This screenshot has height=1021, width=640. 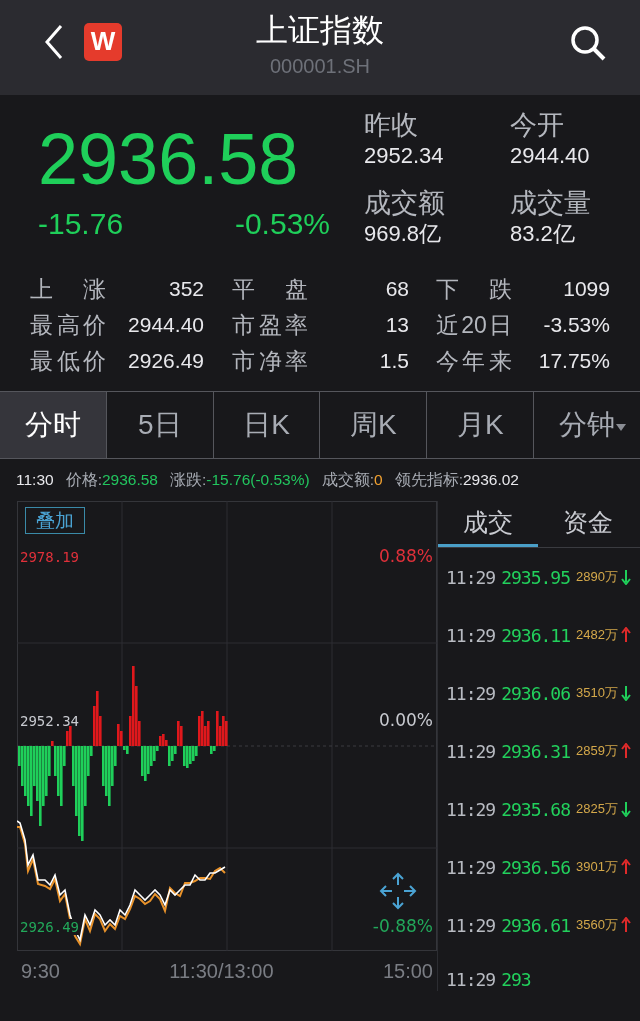 What do you see at coordinates (378, 479) in the screenshot?
I see `info-value: 0` at bounding box center [378, 479].